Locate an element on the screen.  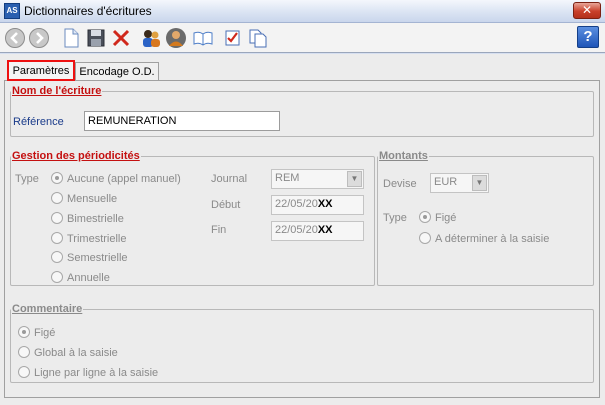
radio-commentaire-global-dot is located at coordinates (24, 352).